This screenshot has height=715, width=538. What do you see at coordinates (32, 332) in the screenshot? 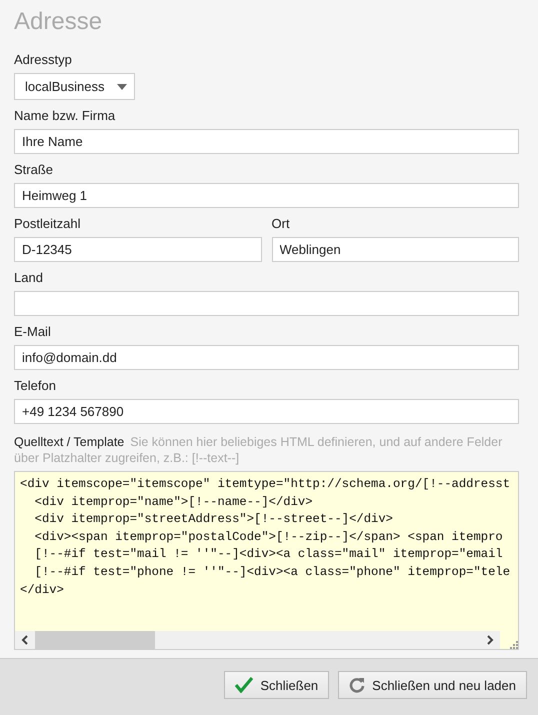
I see `field-label: E-Mail` at bounding box center [32, 332].